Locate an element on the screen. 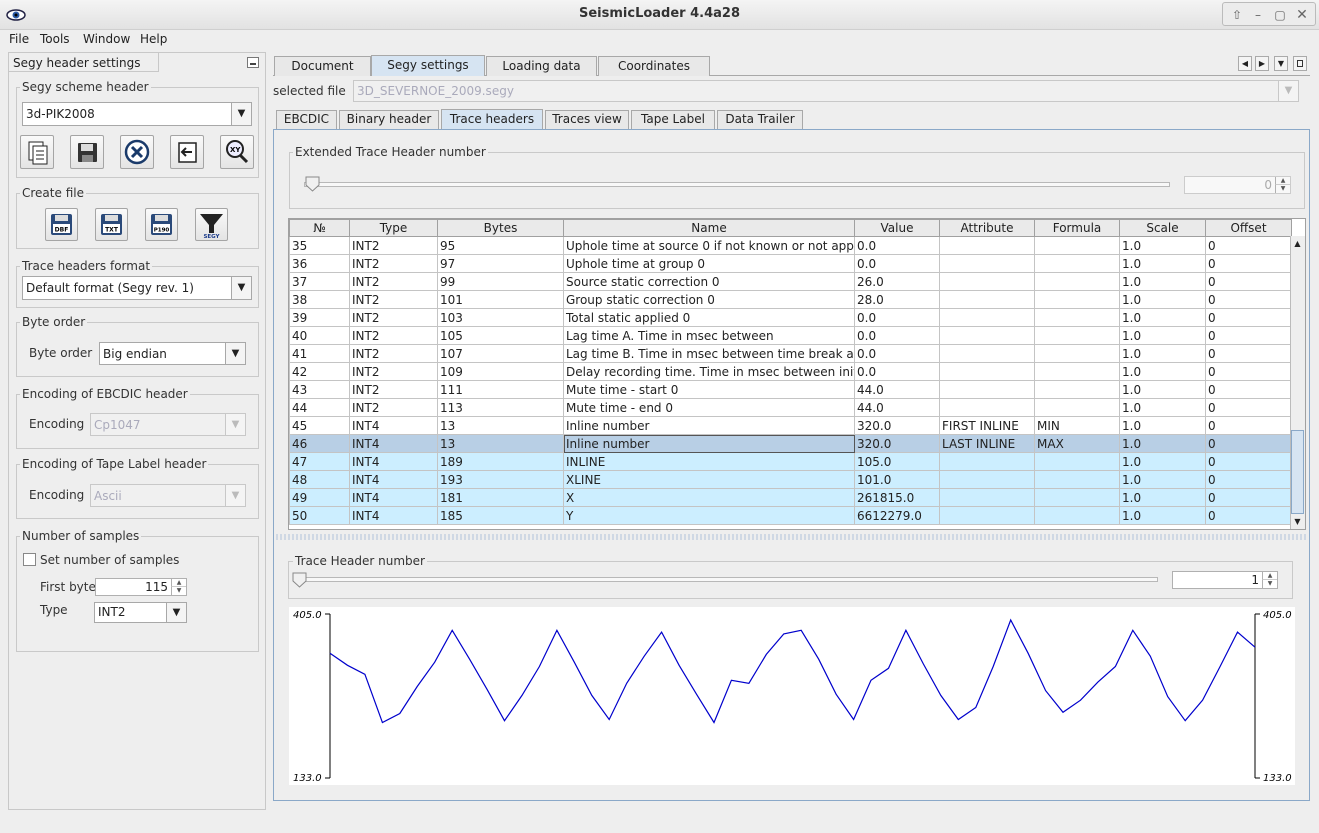 The height and width of the screenshot is (833, 1319). table-row: 47 INT4 189 INLINE 105.0 1.0 0 is located at coordinates (790, 461).